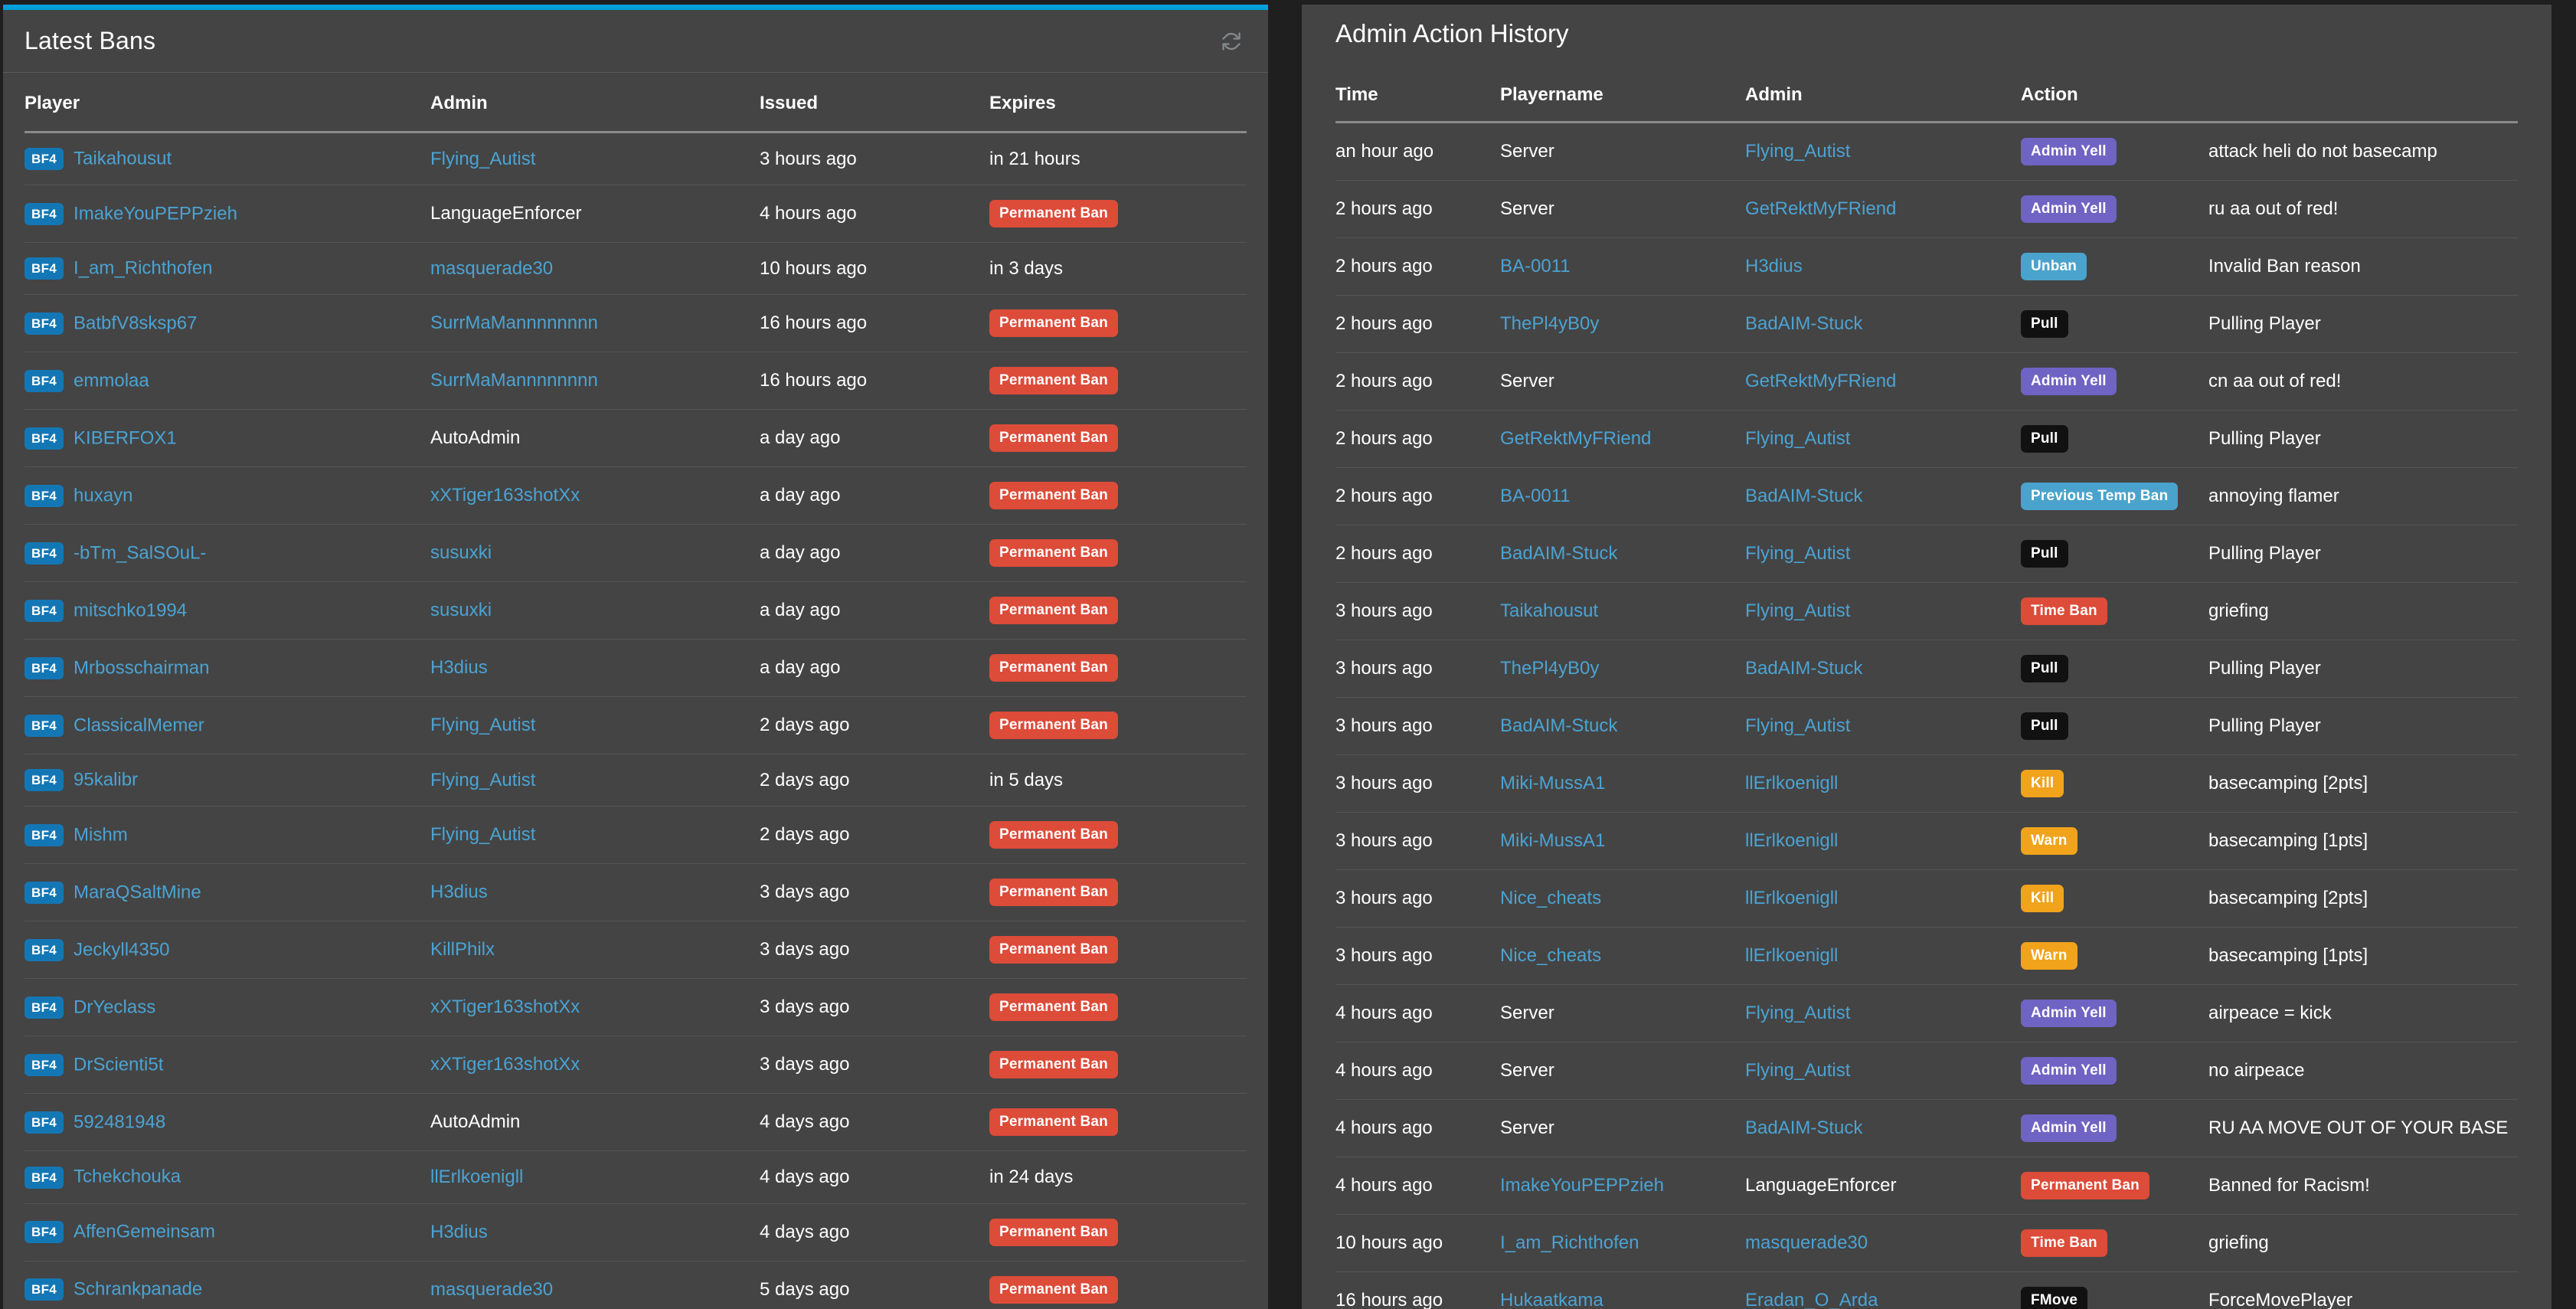  I want to click on player-name-link: Hukaatkama, so click(1551, 1299).